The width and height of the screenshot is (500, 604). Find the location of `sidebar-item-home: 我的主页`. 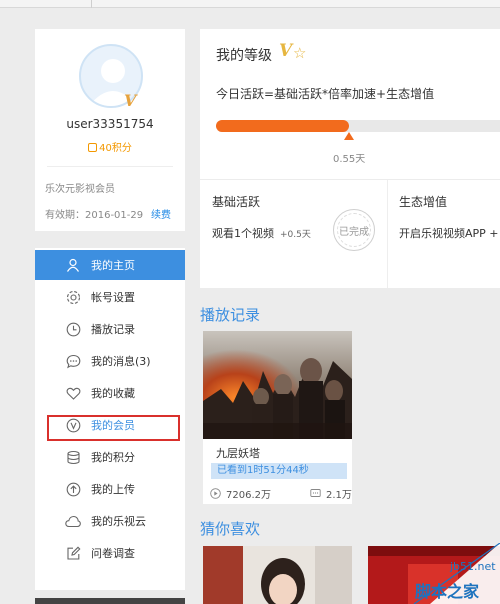

sidebar-item-home: 我的主页 is located at coordinates (110, 265).